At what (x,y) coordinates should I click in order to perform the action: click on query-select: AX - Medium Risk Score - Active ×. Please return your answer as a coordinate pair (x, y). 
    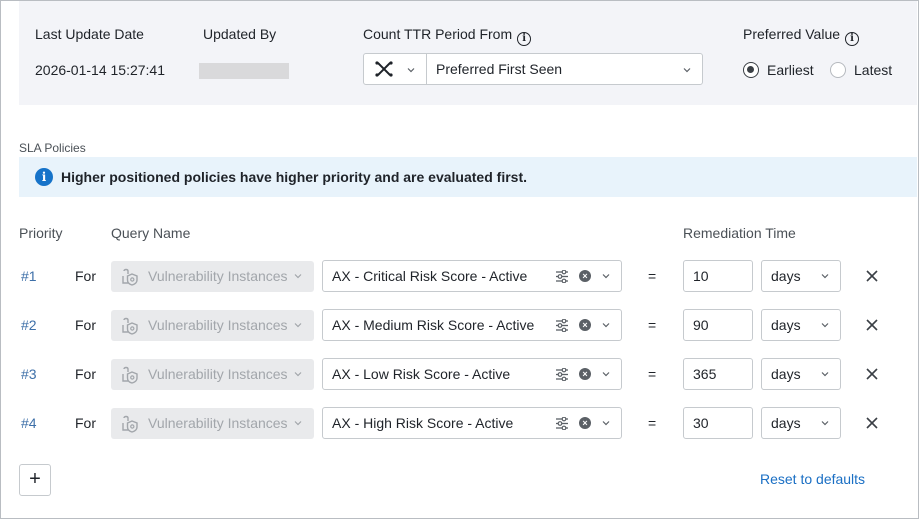
    Looking at the image, I should click on (472, 325).